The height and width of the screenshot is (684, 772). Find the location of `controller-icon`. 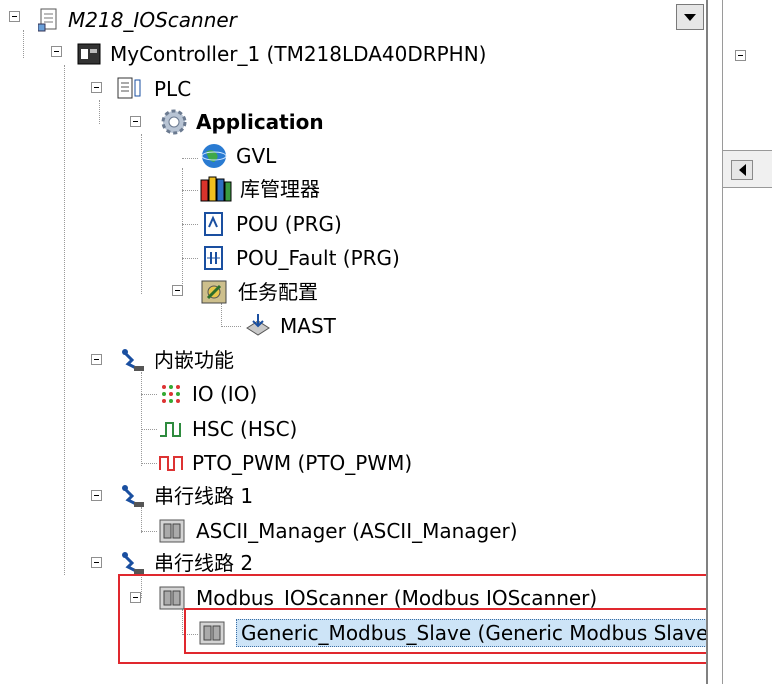

controller-icon is located at coordinates (89, 54).